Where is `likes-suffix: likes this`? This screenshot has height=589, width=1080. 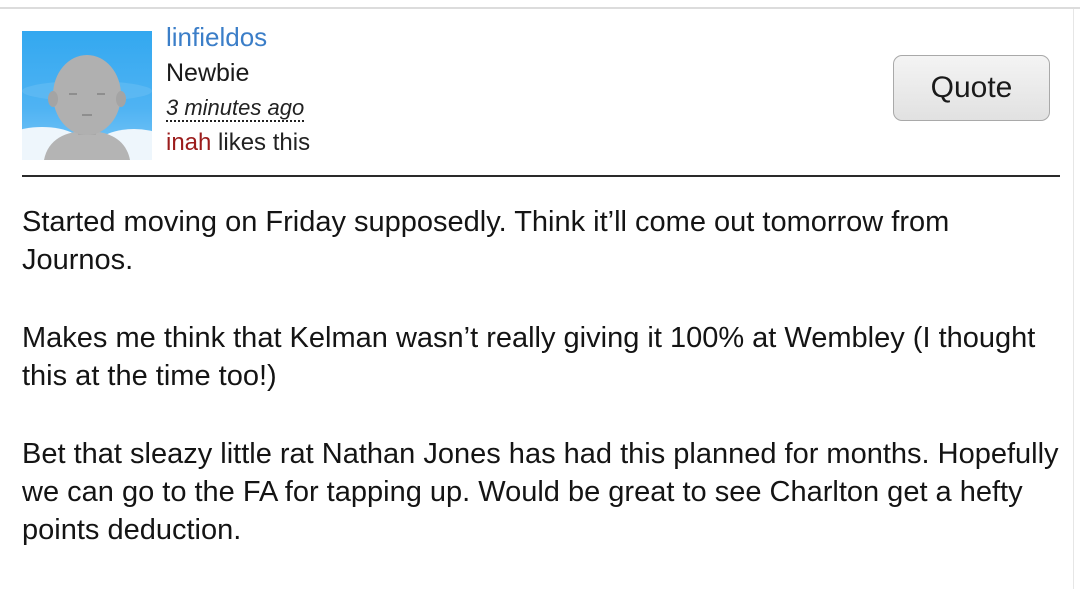 likes-suffix: likes this is located at coordinates (261, 142).